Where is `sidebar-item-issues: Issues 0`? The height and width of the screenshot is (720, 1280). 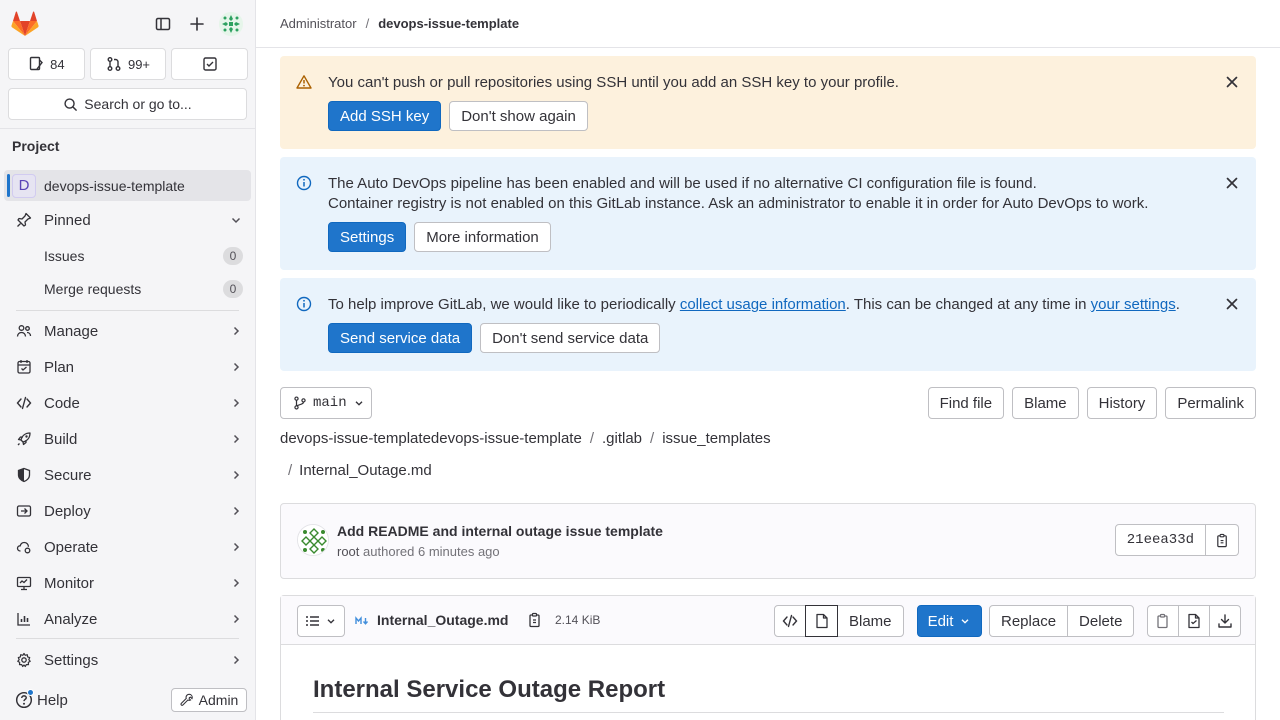
sidebar-item-issues: Issues 0 is located at coordinates (127, 256).